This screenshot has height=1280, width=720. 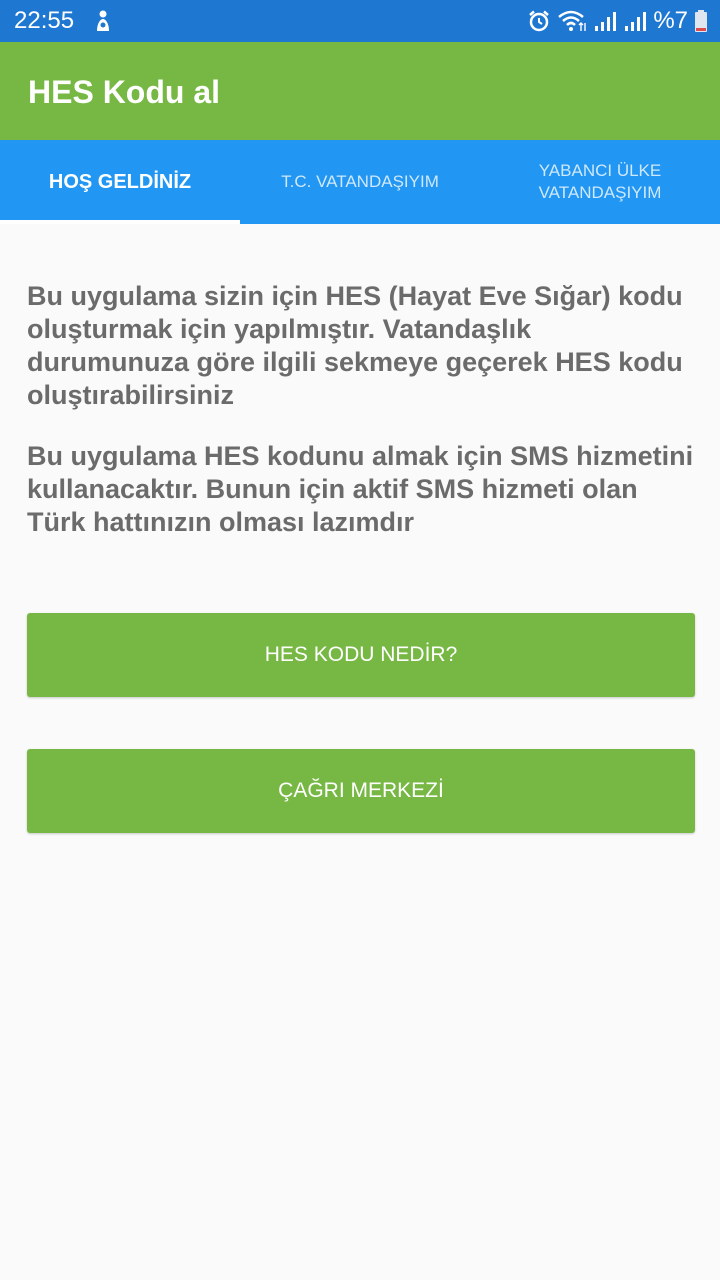 What do you see at coordinates (539, 21) in the screenshot?
I see `alarm-icon` at bounding box center [539, 21].